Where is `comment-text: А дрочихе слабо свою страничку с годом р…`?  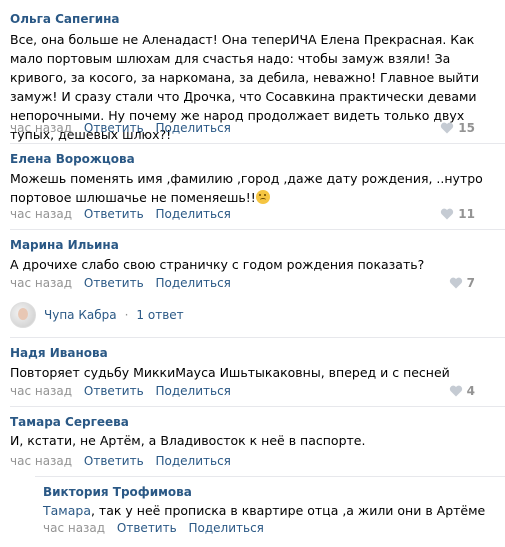
comment-text: А дрочихе слабо свою страничку с годом р… is located at coordinates (217, 264).